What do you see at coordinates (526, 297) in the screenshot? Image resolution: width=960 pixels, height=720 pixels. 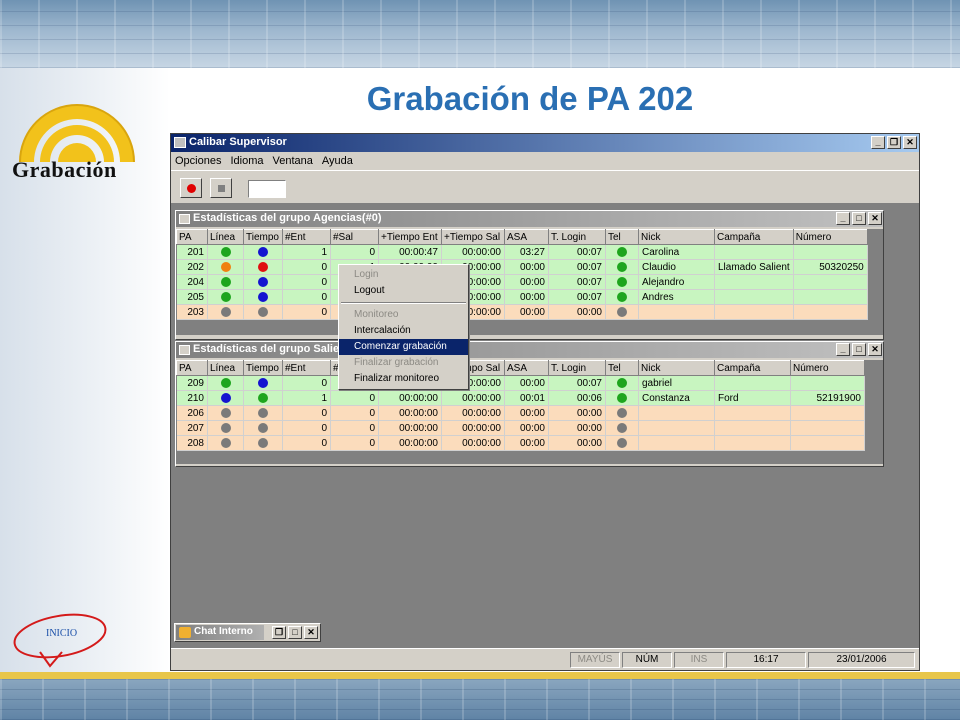 I see `cell-asa: 00:00` at bounding box center [526, 297].